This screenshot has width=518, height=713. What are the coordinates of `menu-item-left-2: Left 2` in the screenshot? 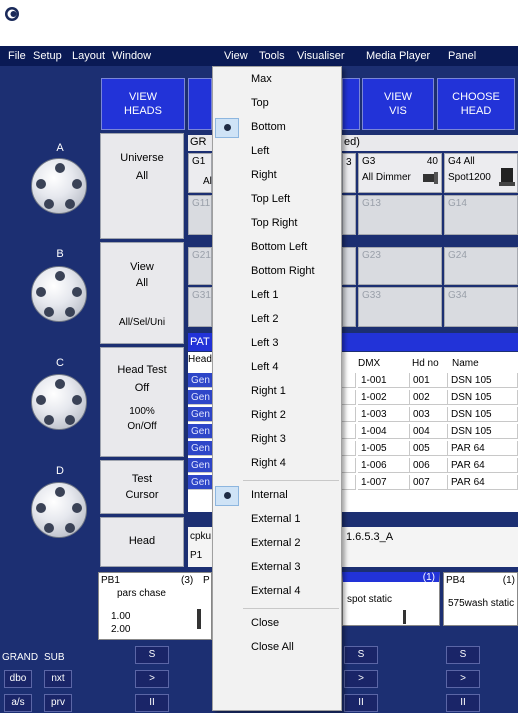 It's located at (277, 320).